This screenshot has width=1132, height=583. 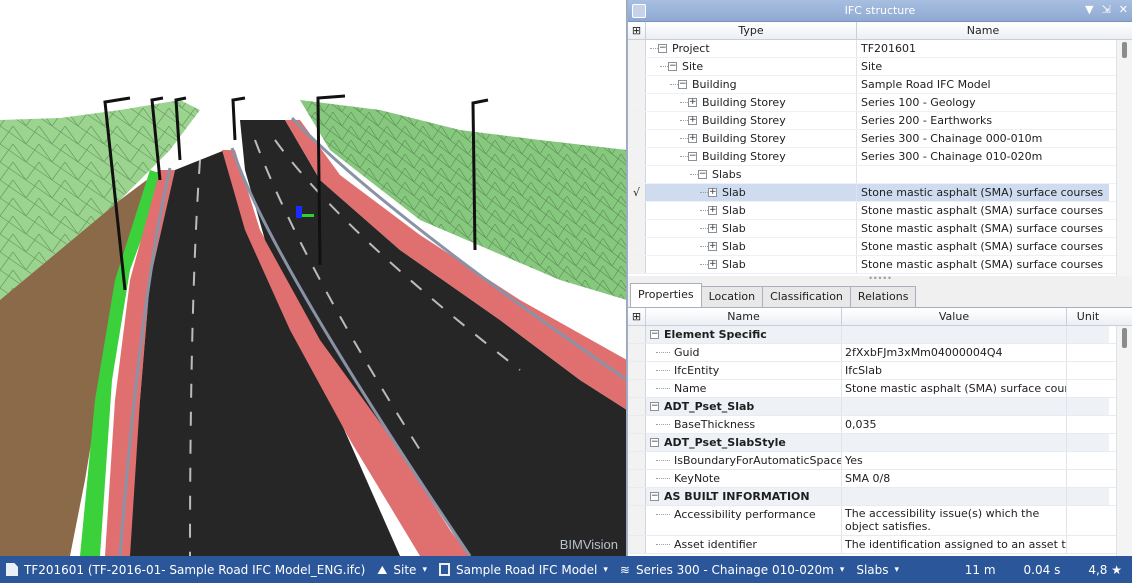 I want to click on status-time: 0.04 s, so click(x=1042, y=569).